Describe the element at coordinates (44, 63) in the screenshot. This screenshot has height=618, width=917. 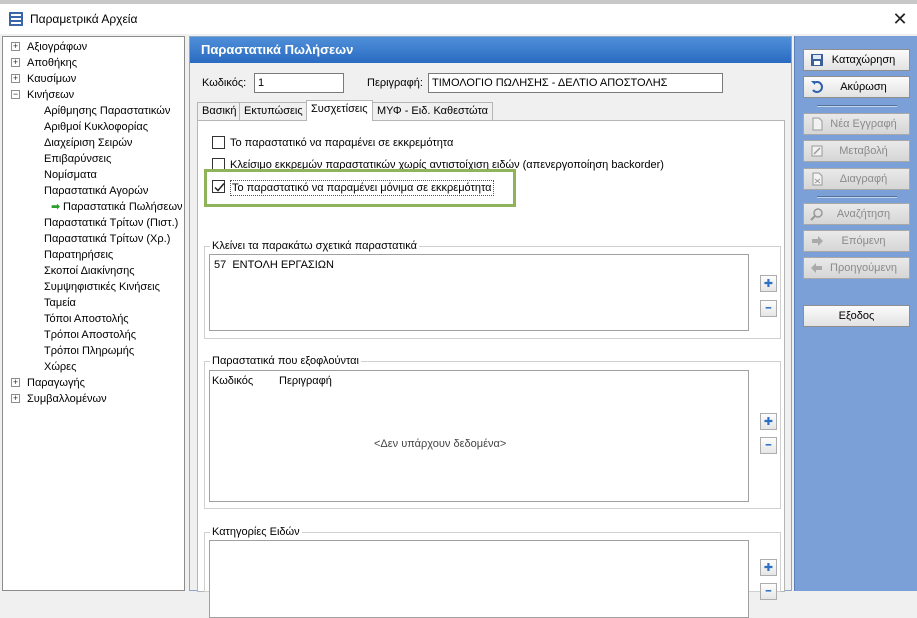
I see `tree-item-apothikis: + Αποθήκης` at that location.